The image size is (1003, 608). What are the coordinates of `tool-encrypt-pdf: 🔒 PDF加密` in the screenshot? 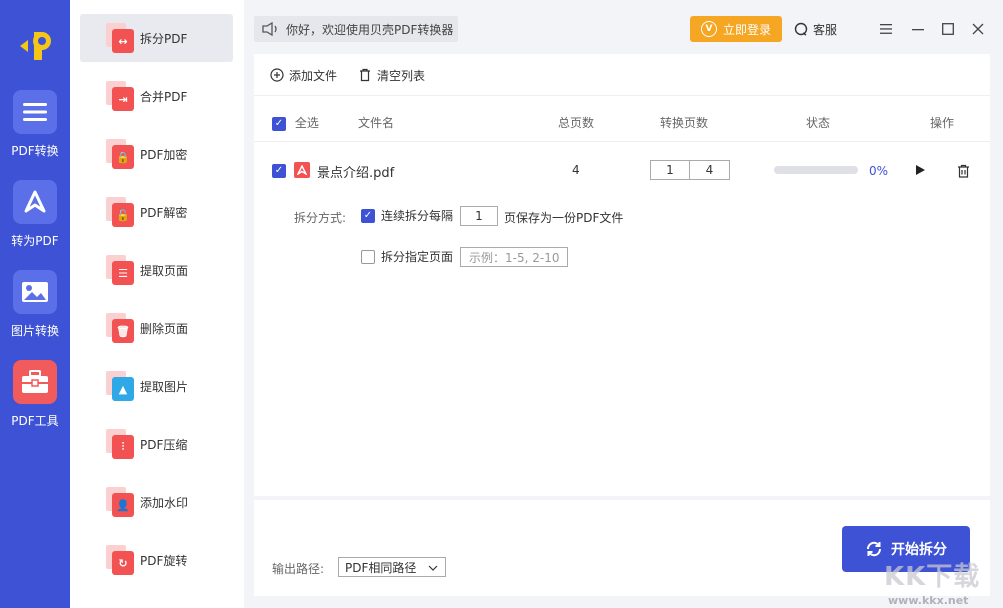 It's located at (156, 154).